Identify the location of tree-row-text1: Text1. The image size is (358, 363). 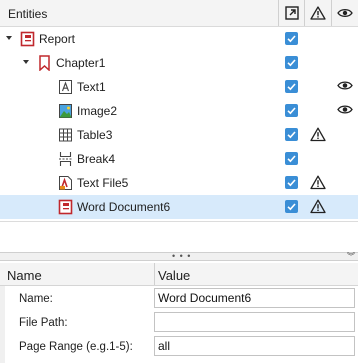
(179, 87).